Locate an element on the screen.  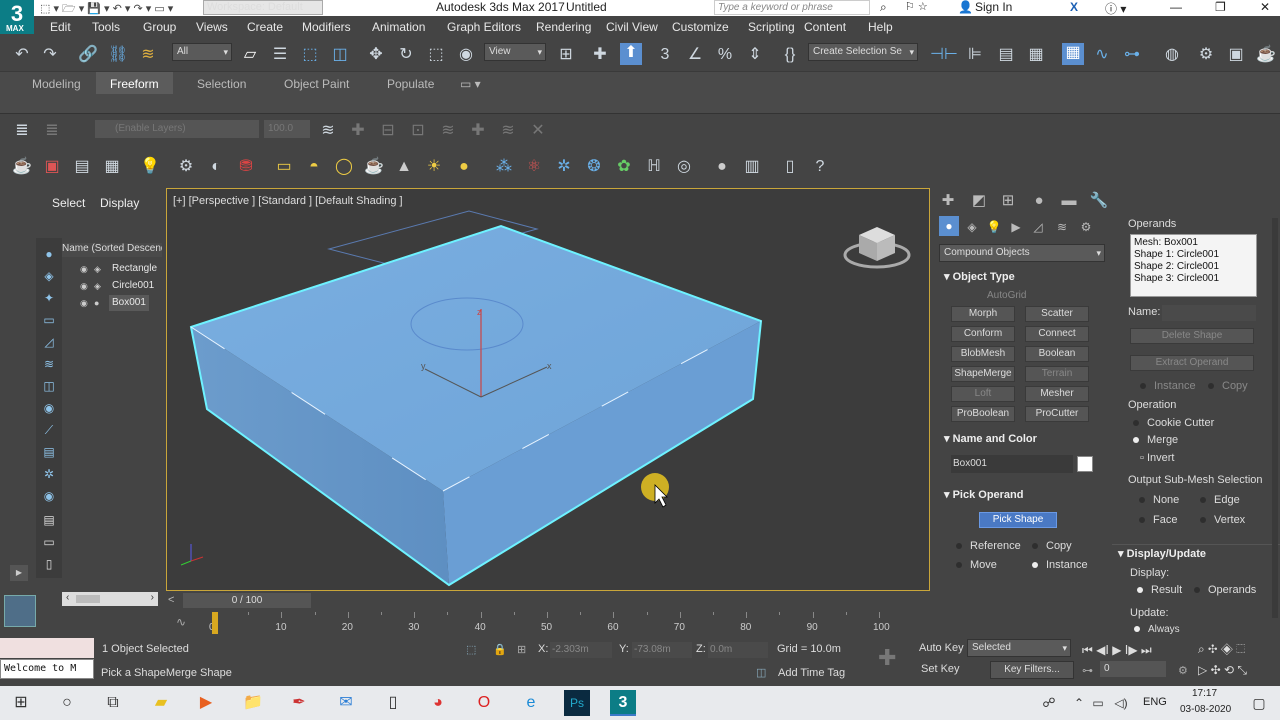
time-config-icon: ⚙ is located at coordinates (1183, 670).